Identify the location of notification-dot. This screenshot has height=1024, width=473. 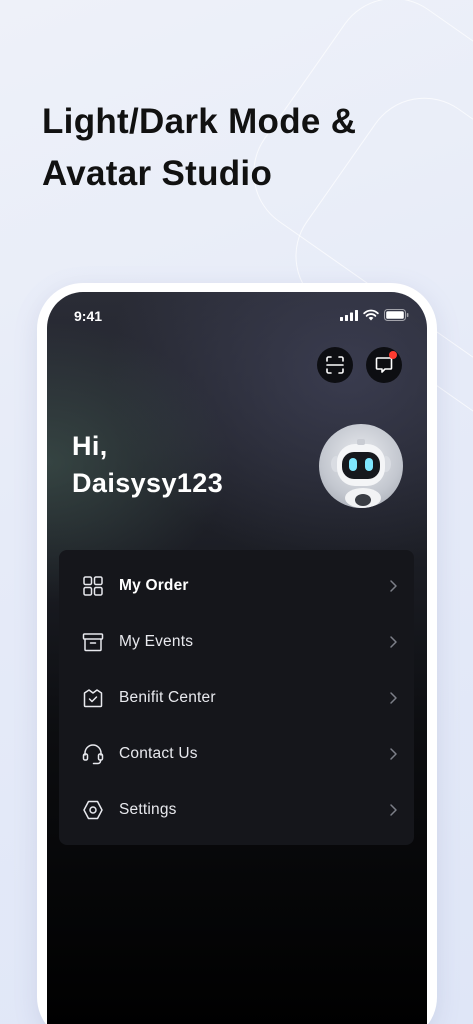
(393, 355).